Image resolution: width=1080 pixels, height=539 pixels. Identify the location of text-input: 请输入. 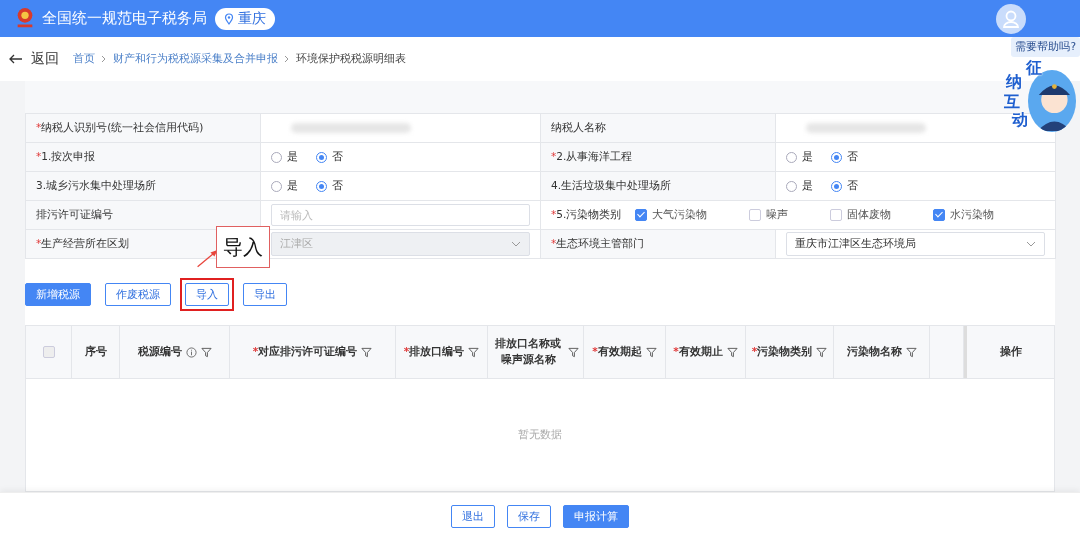
(400, 215).